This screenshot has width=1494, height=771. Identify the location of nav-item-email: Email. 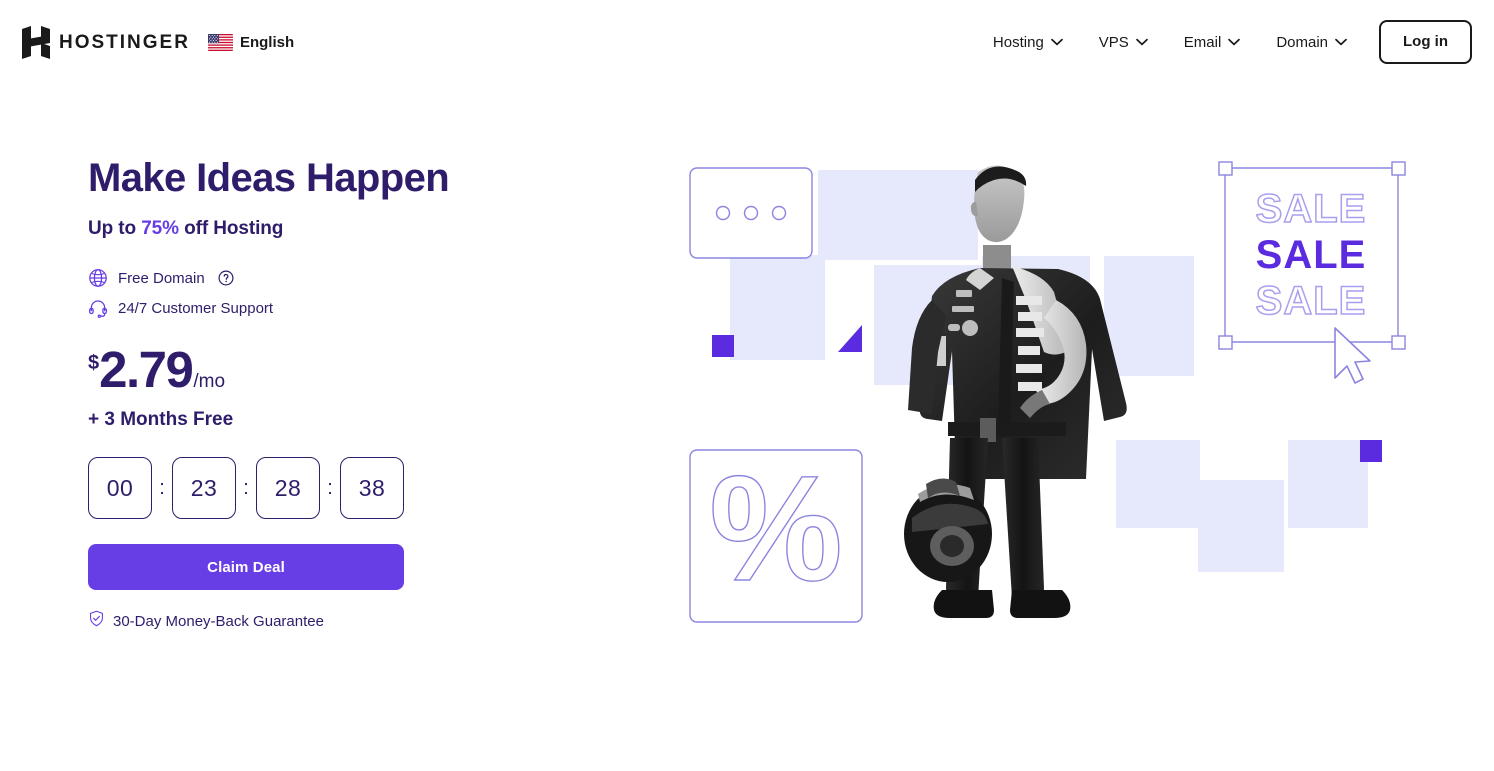
(1212, 42).